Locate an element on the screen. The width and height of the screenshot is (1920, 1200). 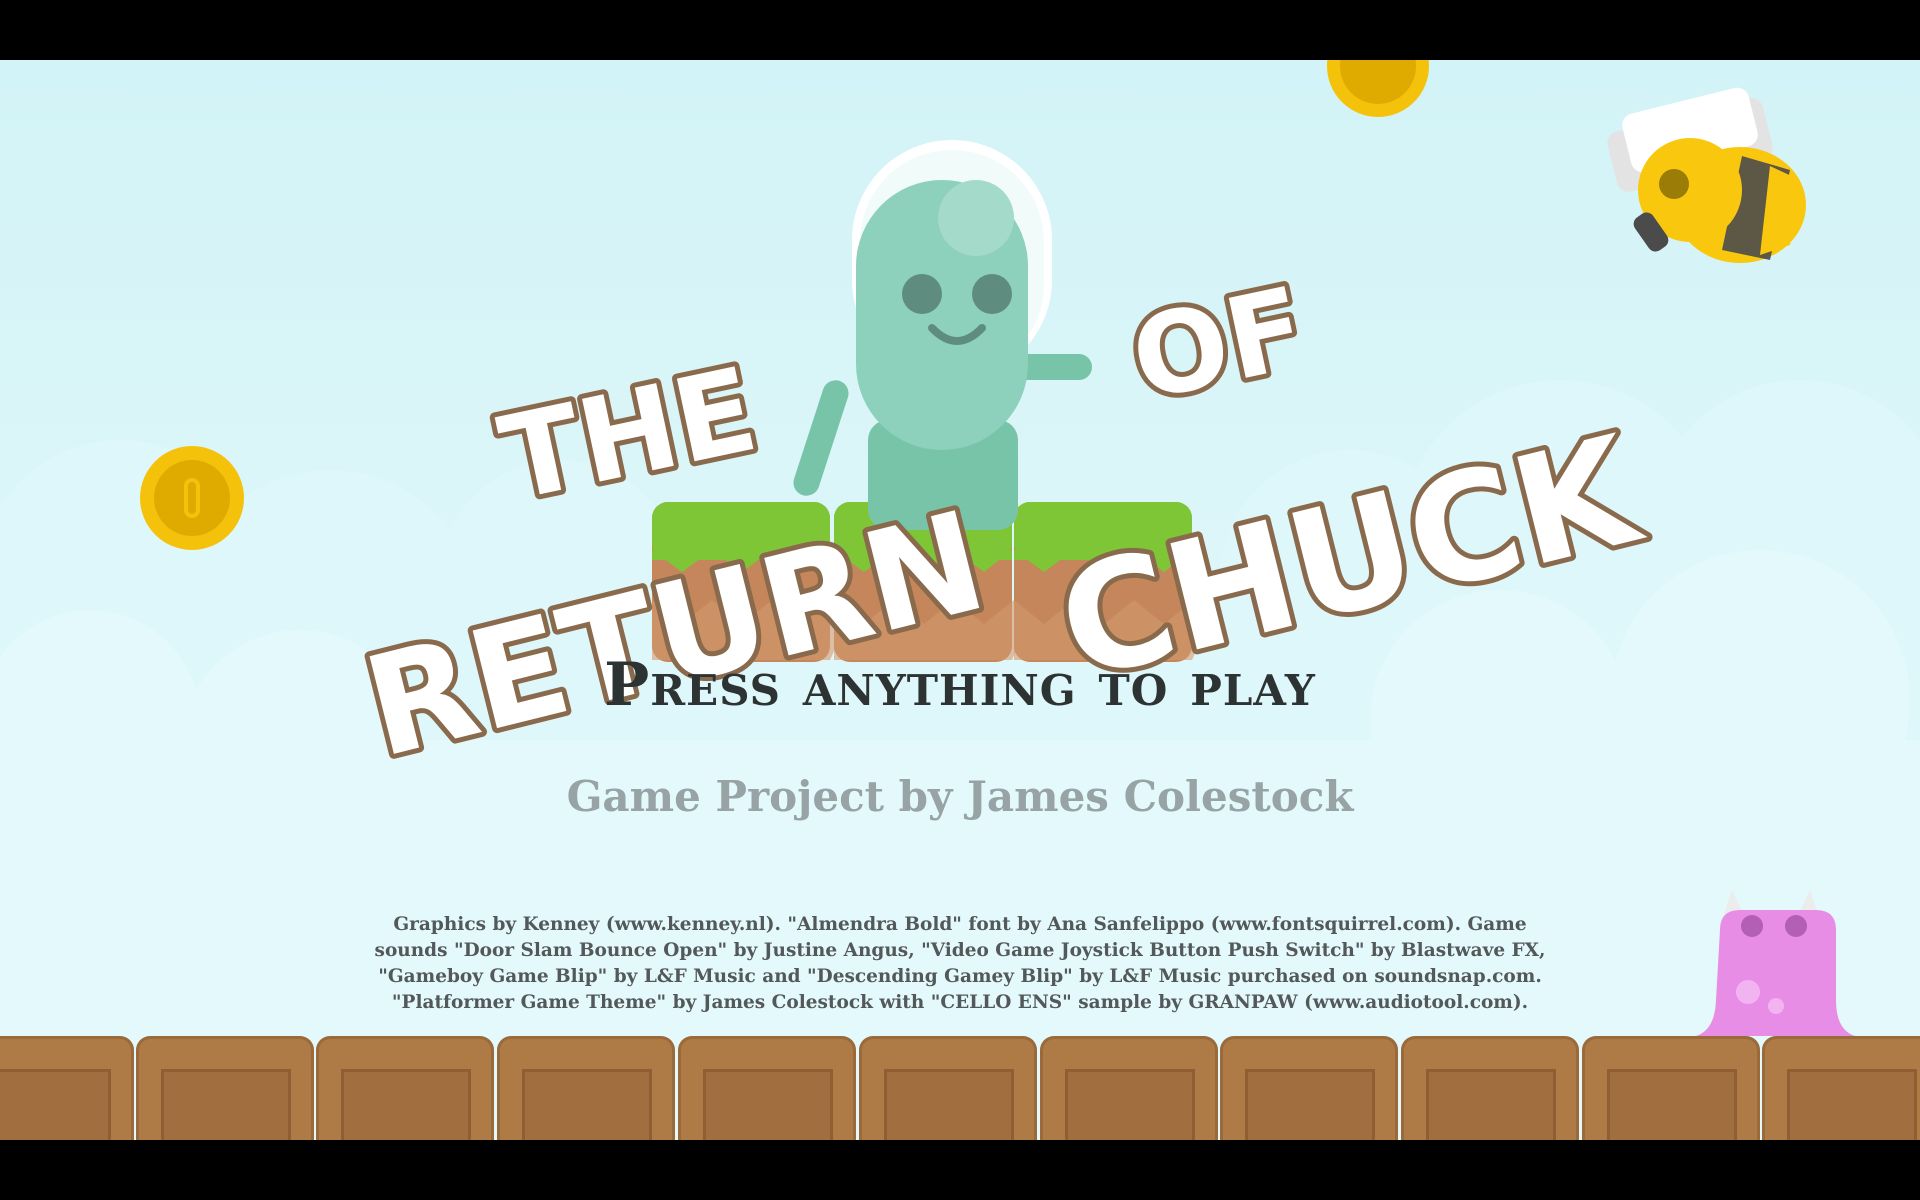
letterbox-bottom is located at coordinates (960, 1170).